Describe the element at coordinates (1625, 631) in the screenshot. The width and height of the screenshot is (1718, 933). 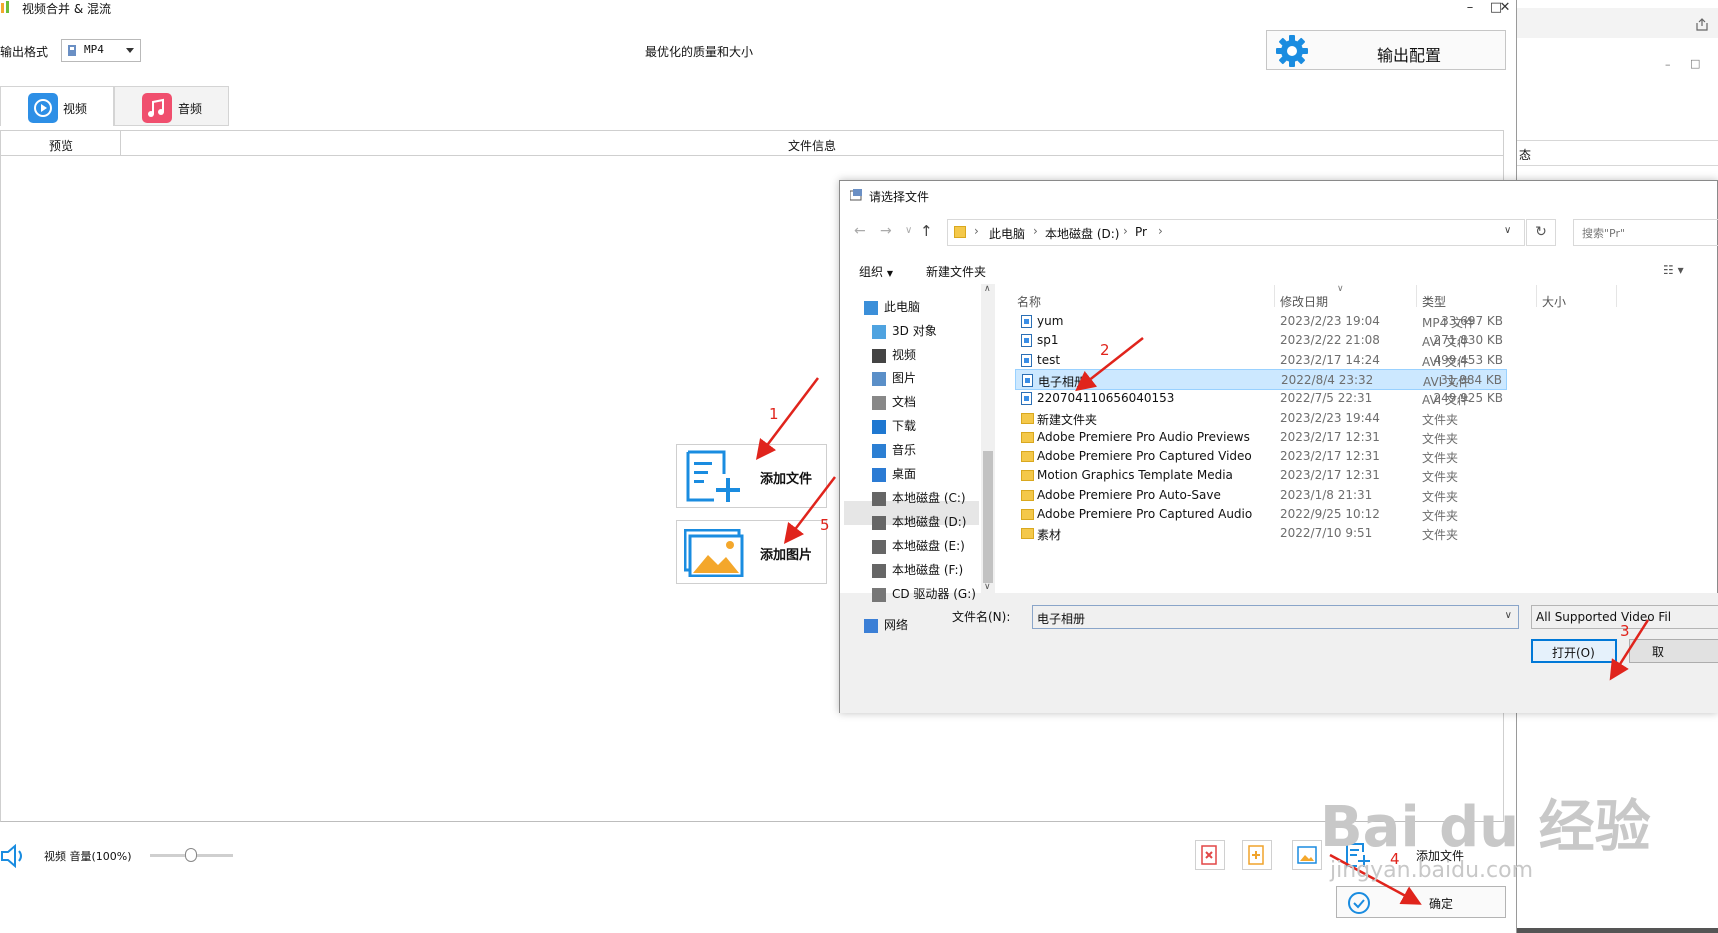
I see `annotation-number-3: 3` at that location.